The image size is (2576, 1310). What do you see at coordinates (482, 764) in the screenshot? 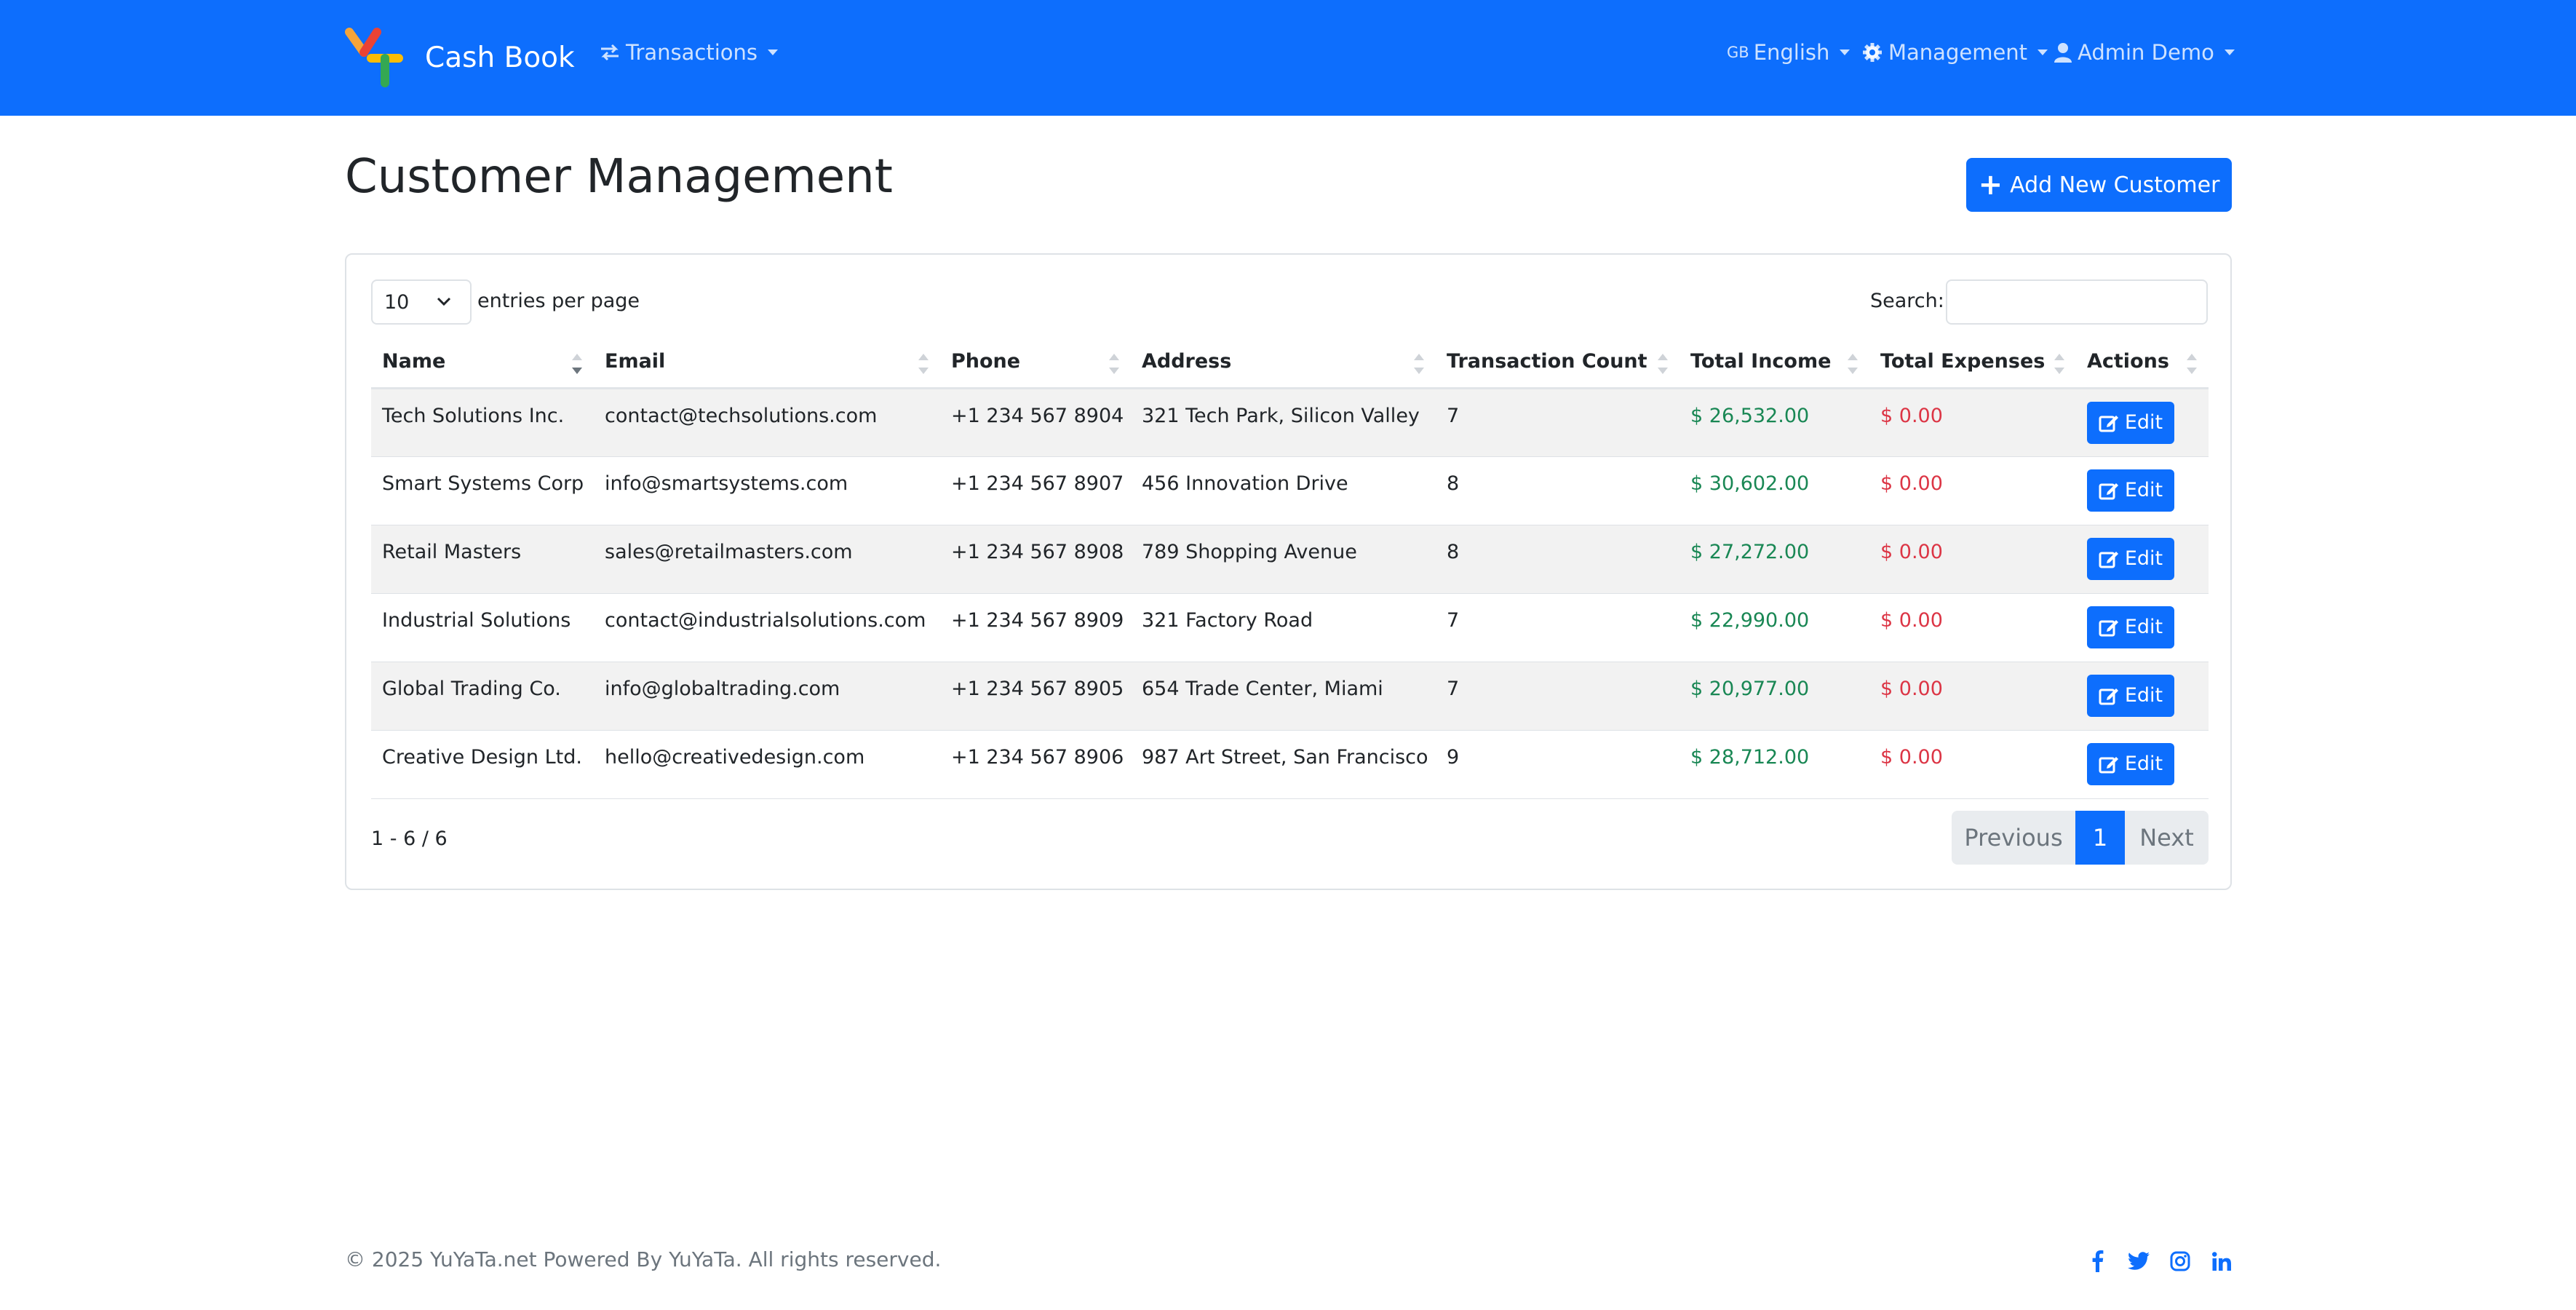
I see `customer-name-cell: Creative Design Ltd.` at bounding box center [482, 764].